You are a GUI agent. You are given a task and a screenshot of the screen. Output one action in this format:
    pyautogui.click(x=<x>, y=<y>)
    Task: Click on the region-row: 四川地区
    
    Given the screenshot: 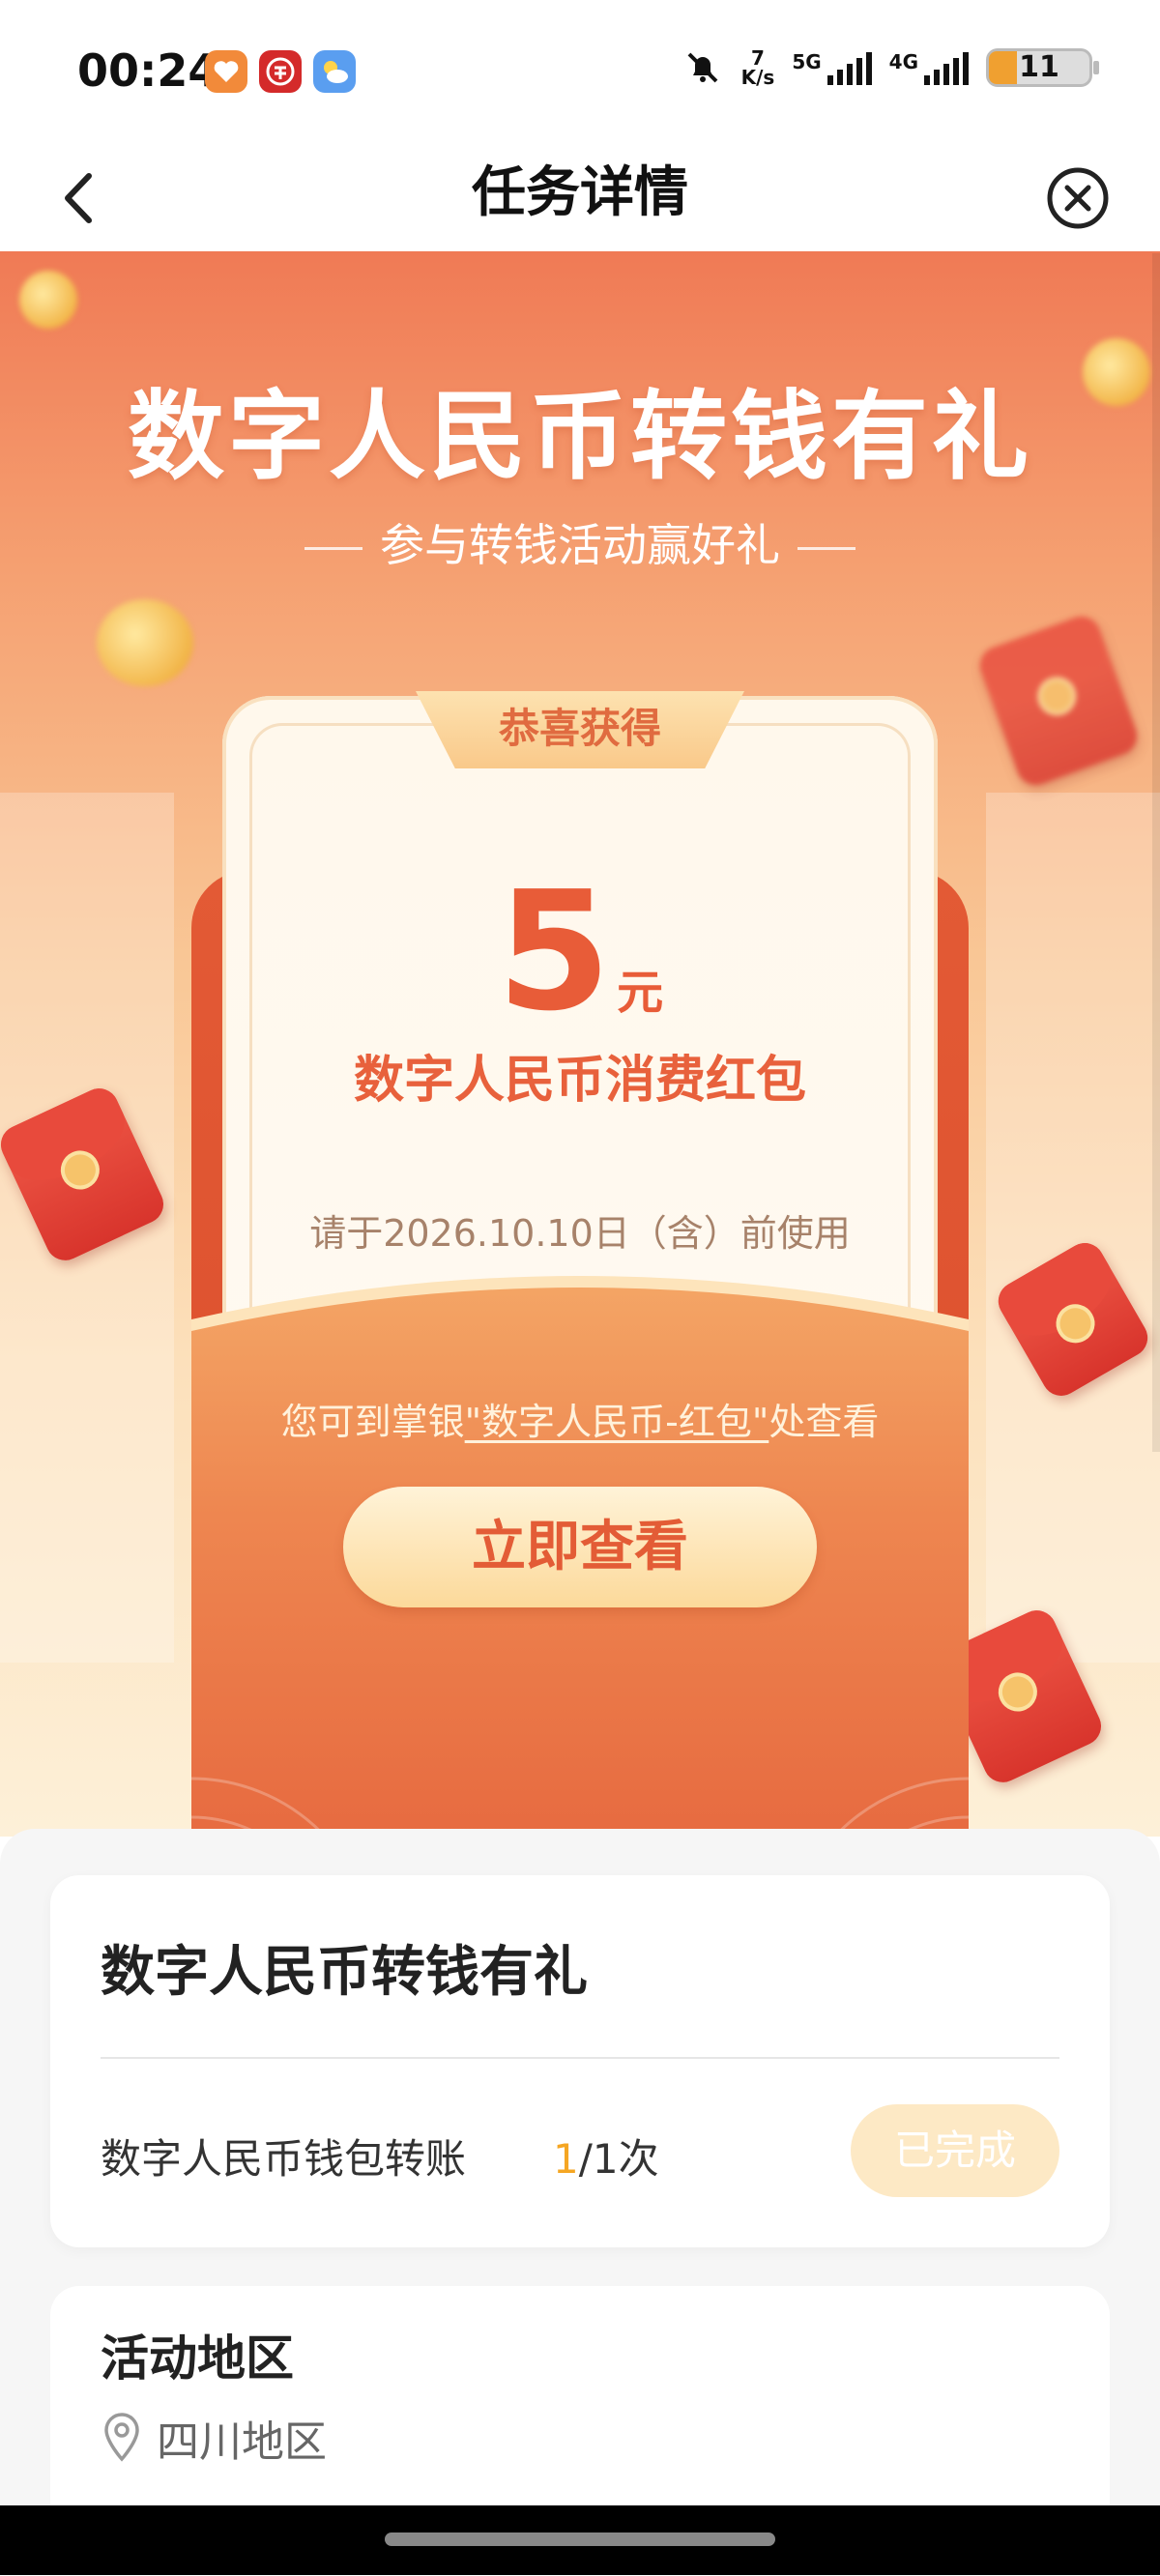 What is the action you would take?
    pyautogui.click(x=214, y=2438)
    